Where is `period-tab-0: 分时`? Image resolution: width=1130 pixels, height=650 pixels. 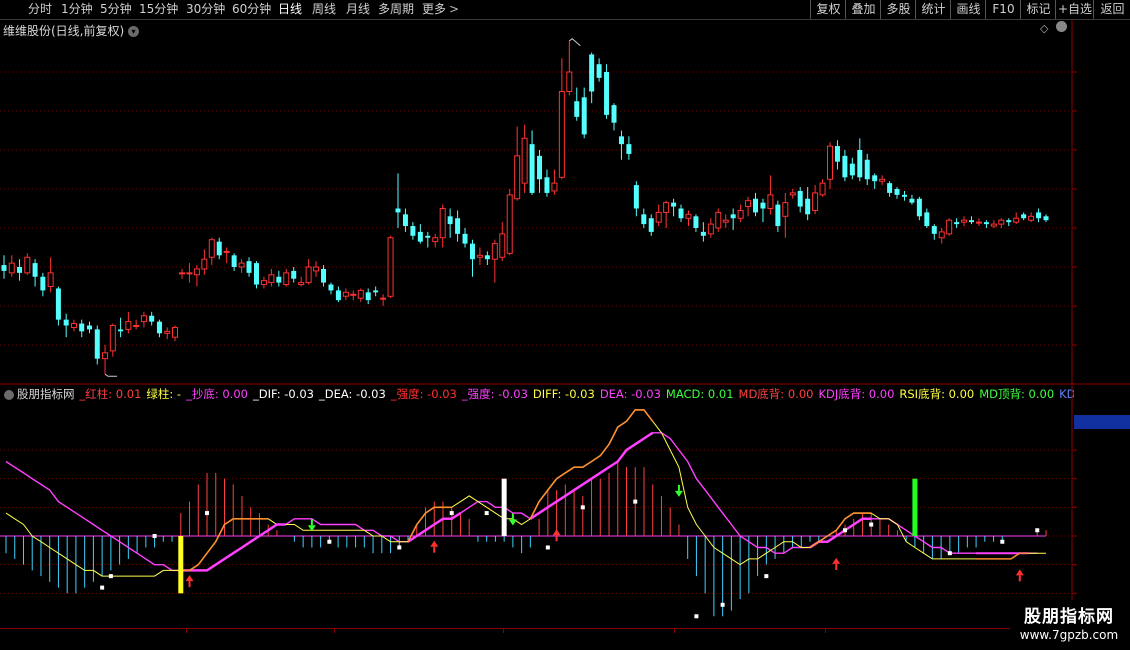 period-tab-0: 分时 is located at coordinates (40, 9).